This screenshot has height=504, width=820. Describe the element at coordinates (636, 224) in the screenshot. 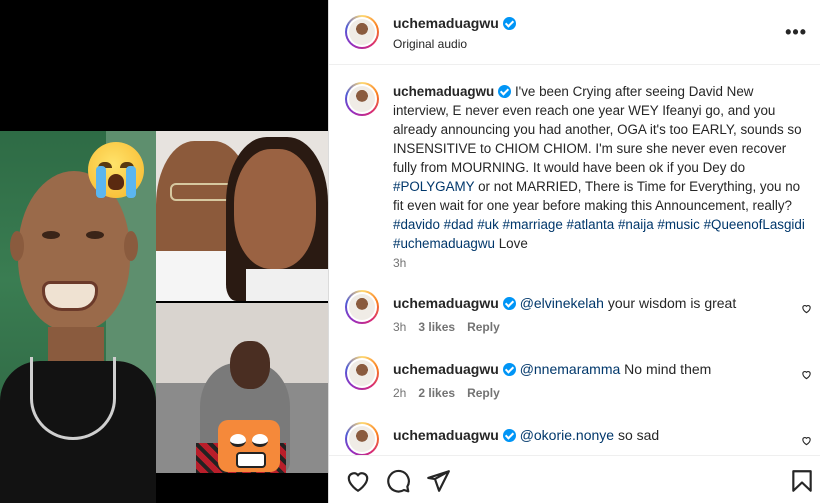

I see `hashtag-link: #naija` at that location.